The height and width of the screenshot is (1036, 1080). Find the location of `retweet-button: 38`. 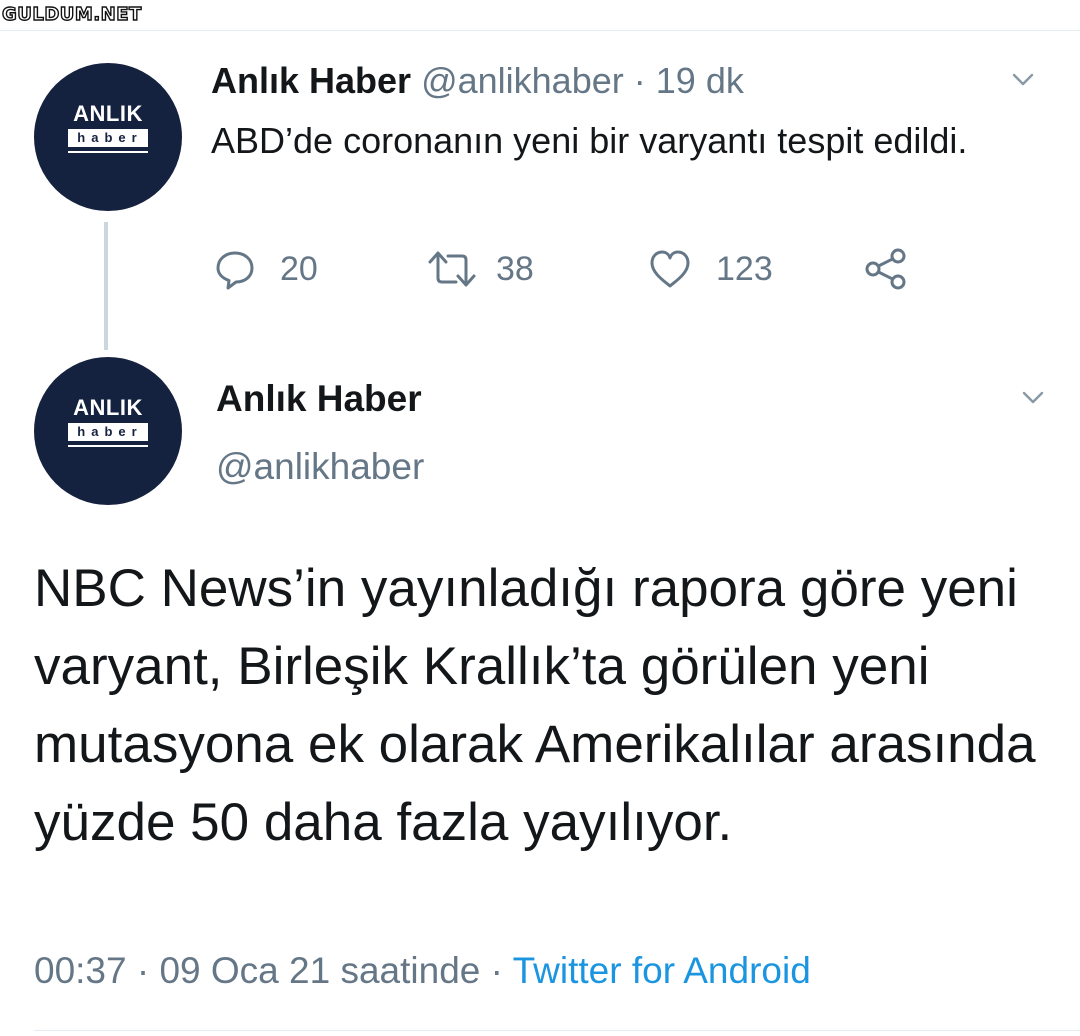

retweet-button: 38 is located at coordinates (480, 269).